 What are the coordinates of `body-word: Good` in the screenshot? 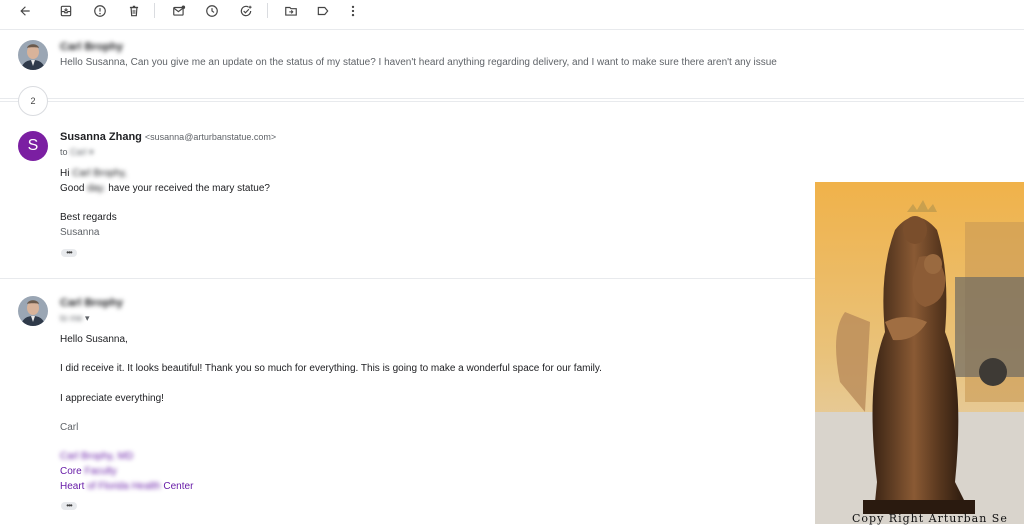 It's located at (72, 188).